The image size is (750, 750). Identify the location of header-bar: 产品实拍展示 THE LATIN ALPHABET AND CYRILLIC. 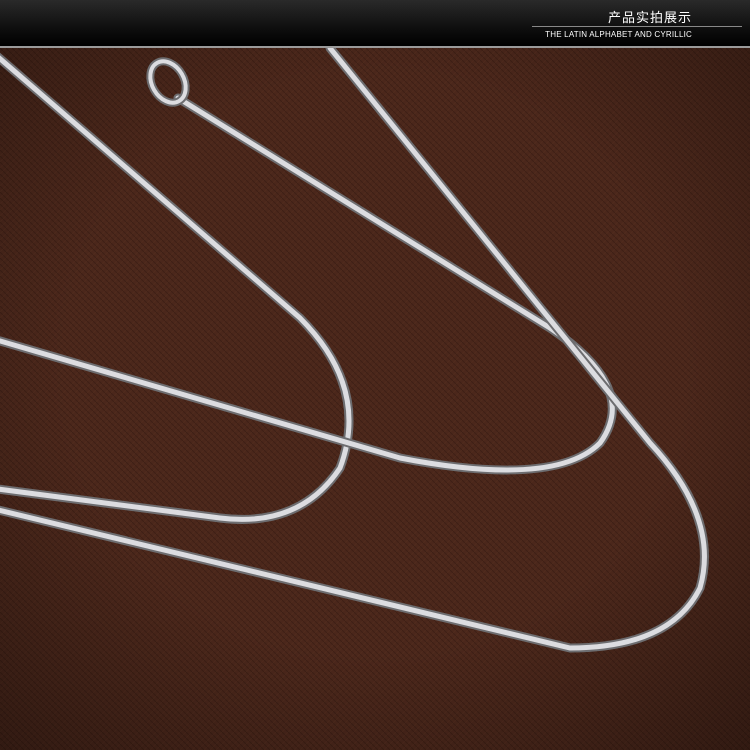
(375, 24).